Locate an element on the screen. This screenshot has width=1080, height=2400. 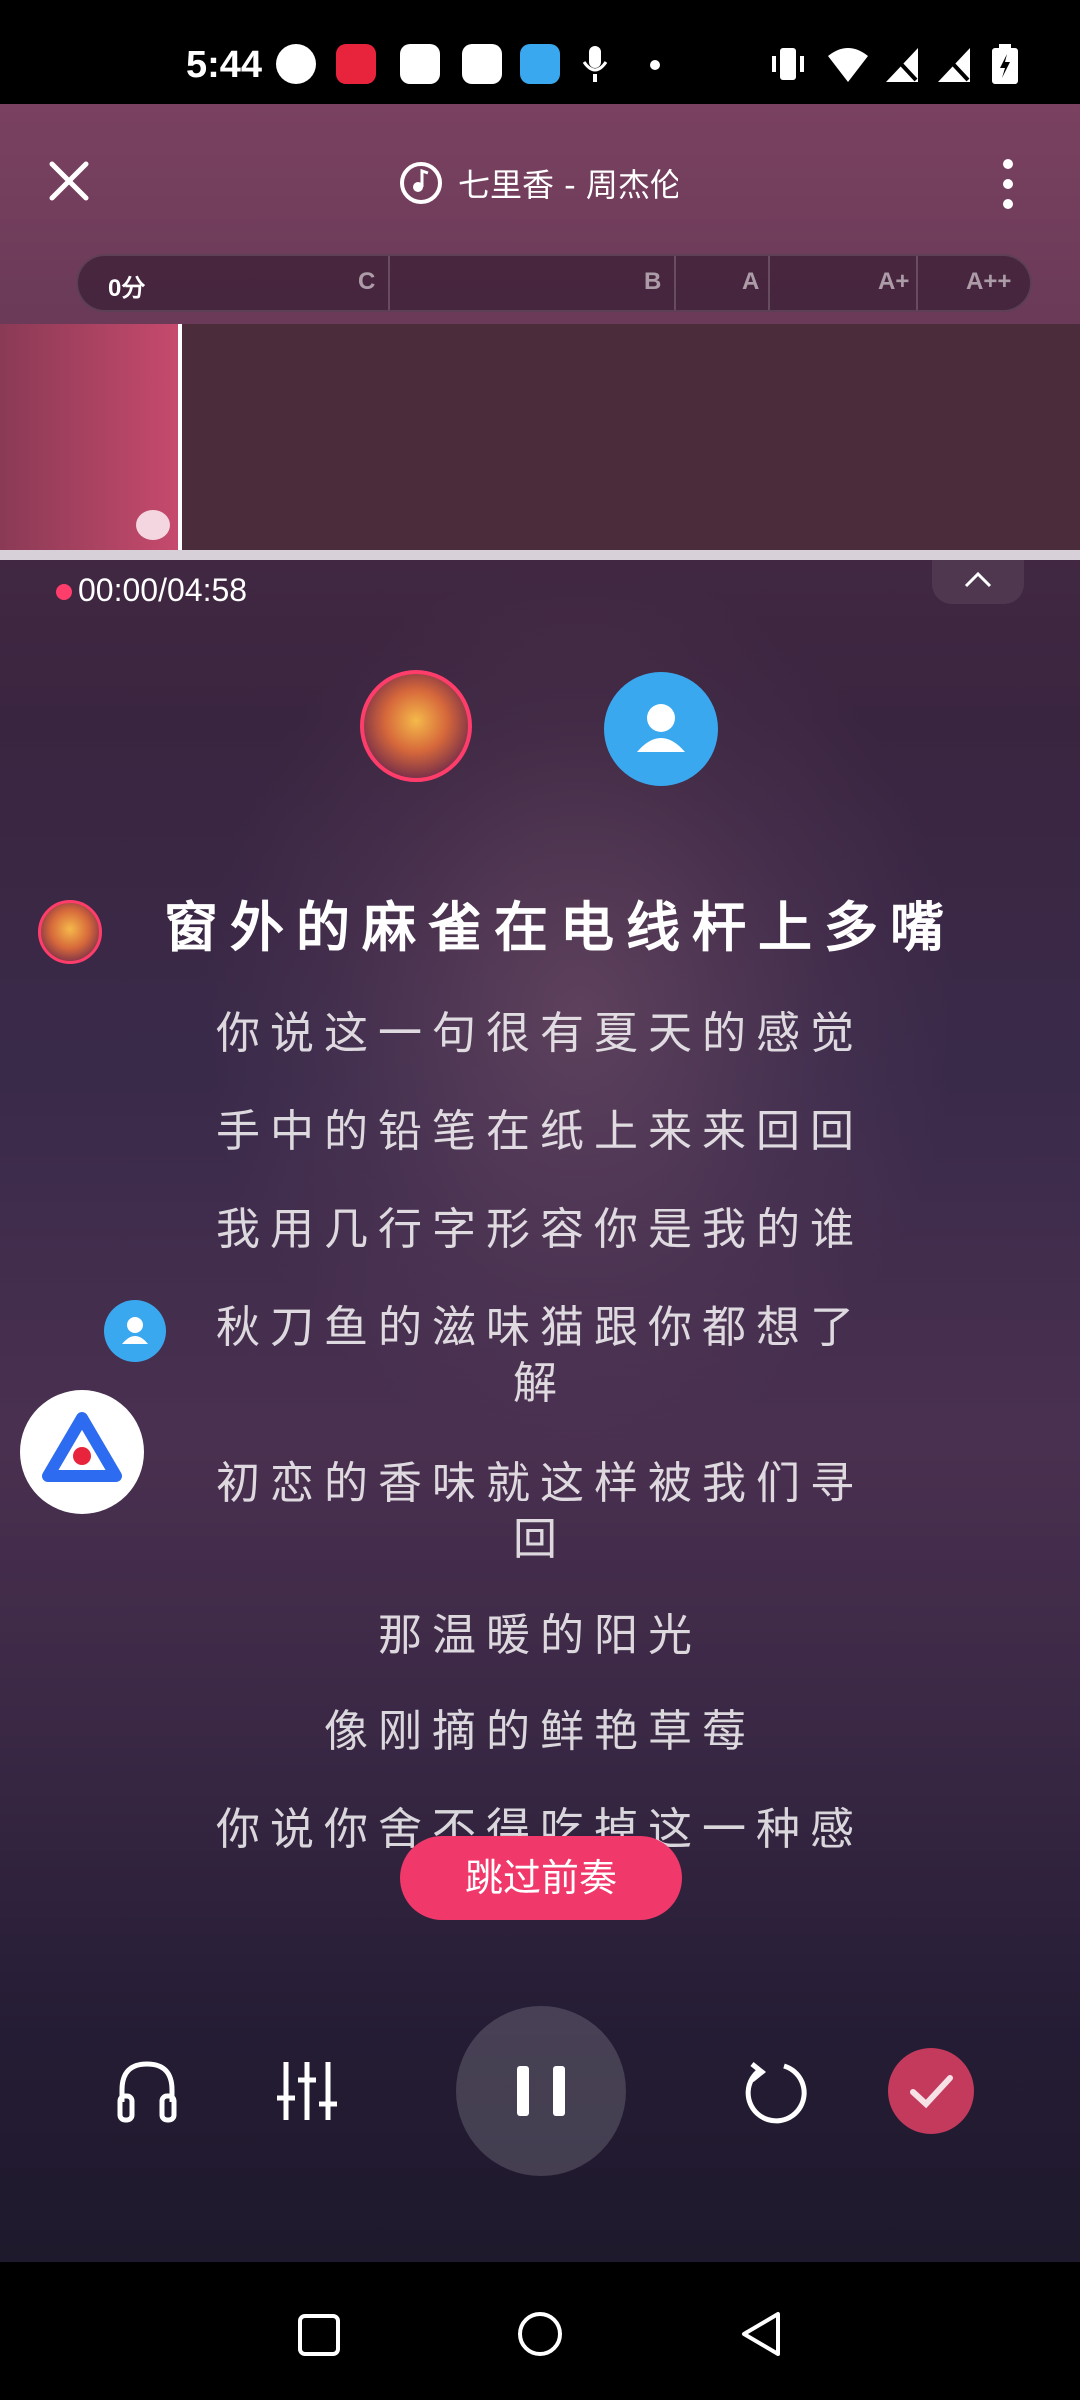
app-icon-cloud is located at coordinates (540, 64).